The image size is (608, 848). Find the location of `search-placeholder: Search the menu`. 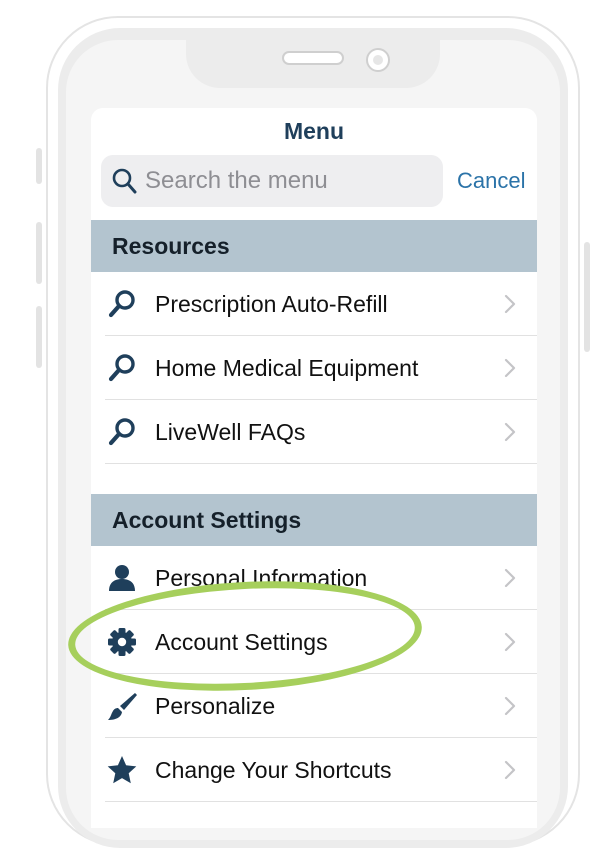

search-placeholder: Search the menu is located at coordinates (236, 180).